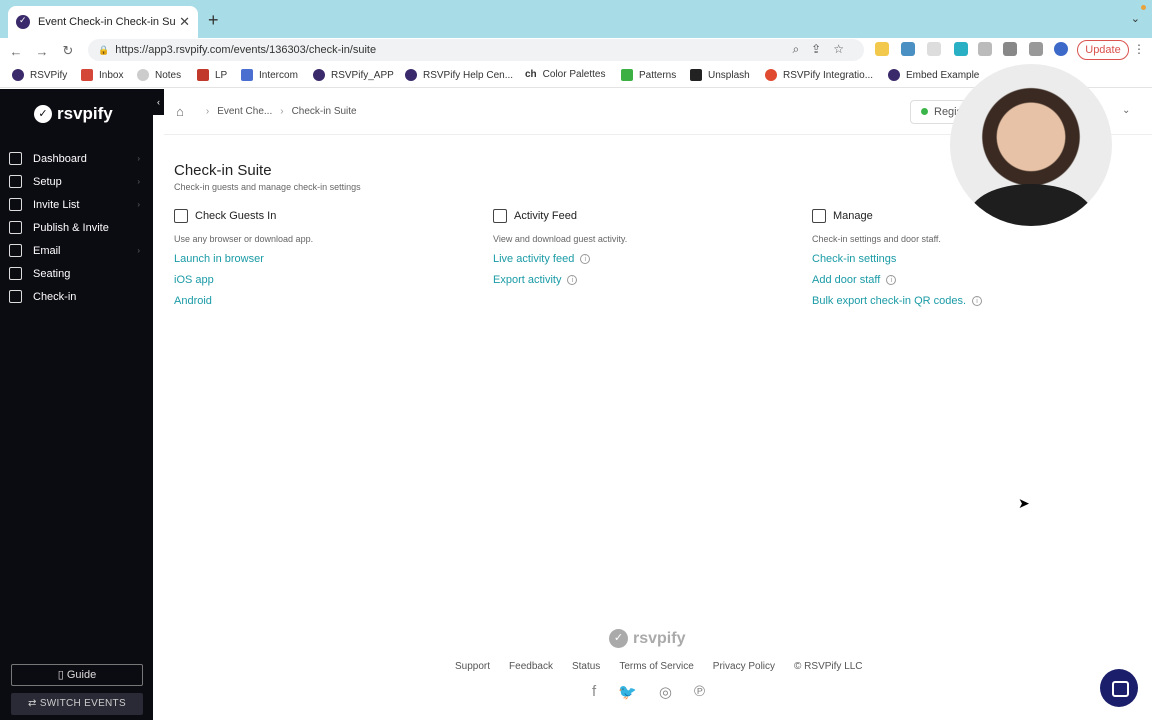 Image resolution: width=1152 pixels, height=720 pixels. I want to click on new-tab-icon: +, so click(213, 20).